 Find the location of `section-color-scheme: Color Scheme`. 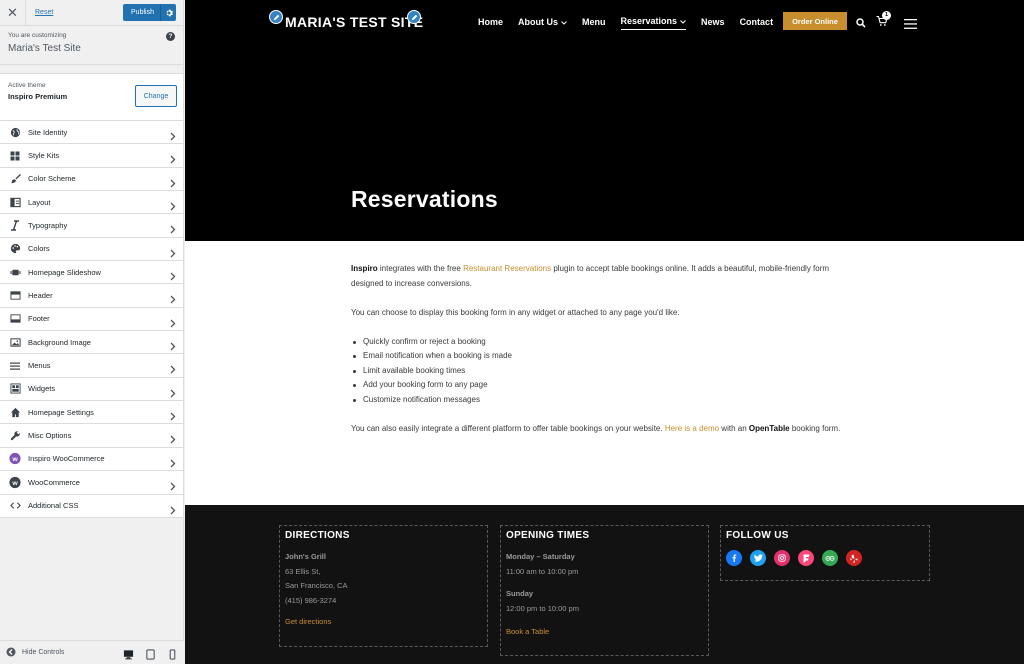

section-color-scheme: Color Scheme is located at coordinates (91, 179).